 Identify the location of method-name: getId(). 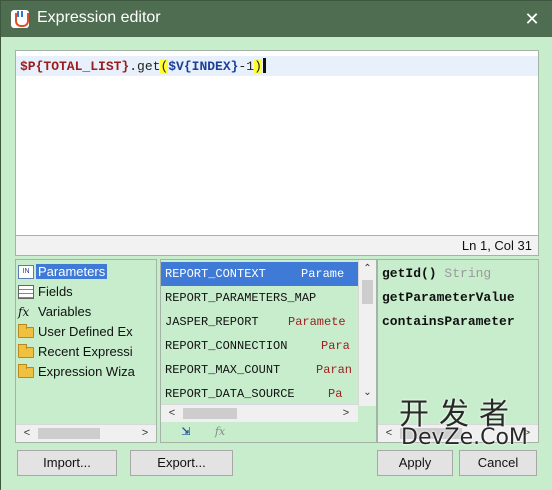
(409, 273).